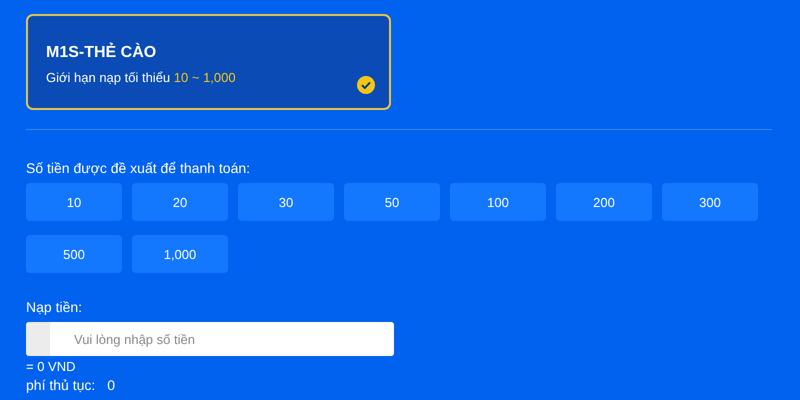  I want to click on amount-button: 30, so click(286, 202).